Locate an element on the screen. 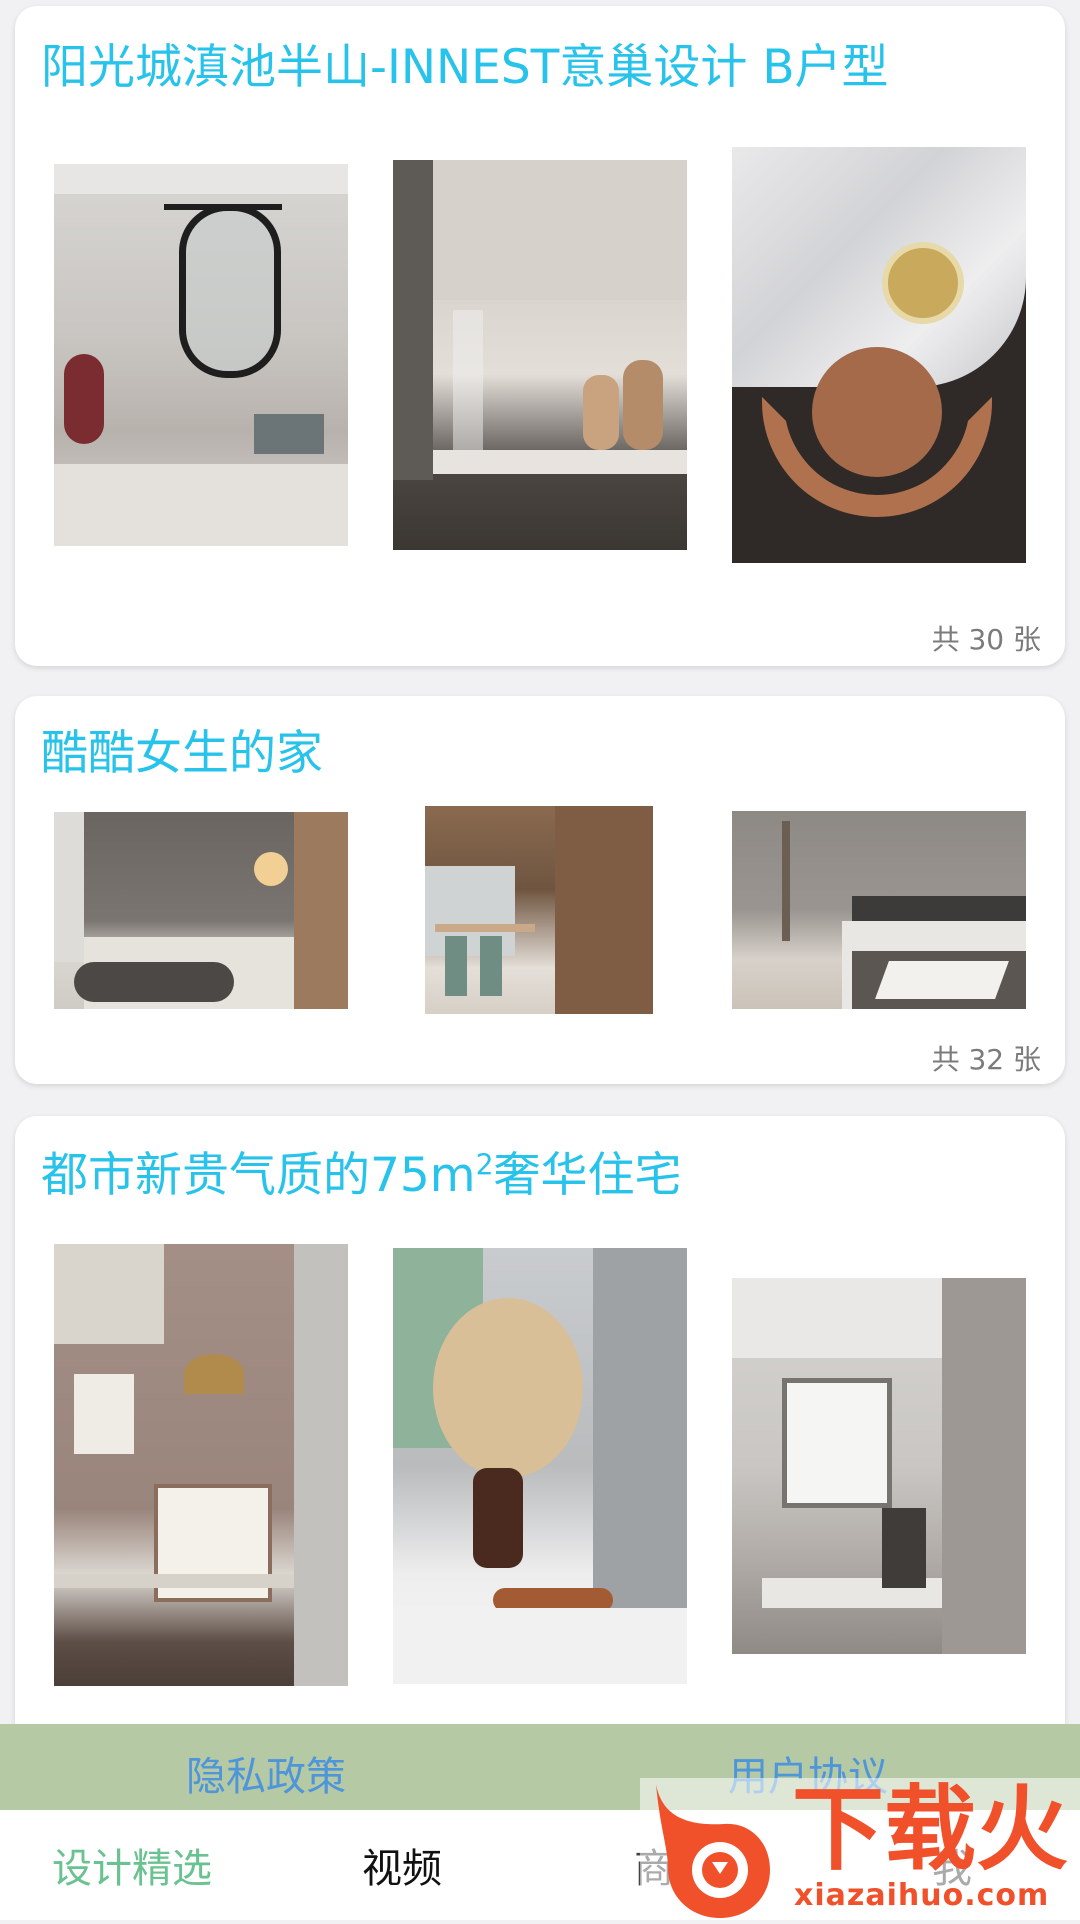 This screenshot has height=1924, width=1080. card-title: 阳光城滇池半山-INNEST意巢设计 B户型 is located at coordinates (465, 67).